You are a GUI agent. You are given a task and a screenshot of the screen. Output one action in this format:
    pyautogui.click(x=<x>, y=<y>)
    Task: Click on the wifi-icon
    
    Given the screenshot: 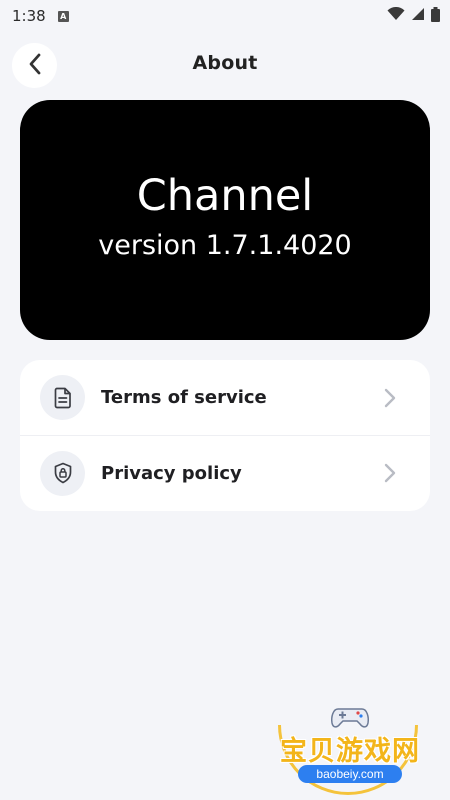 What is the action you would take?
    pyautogui.click(x=396, y=15)
    